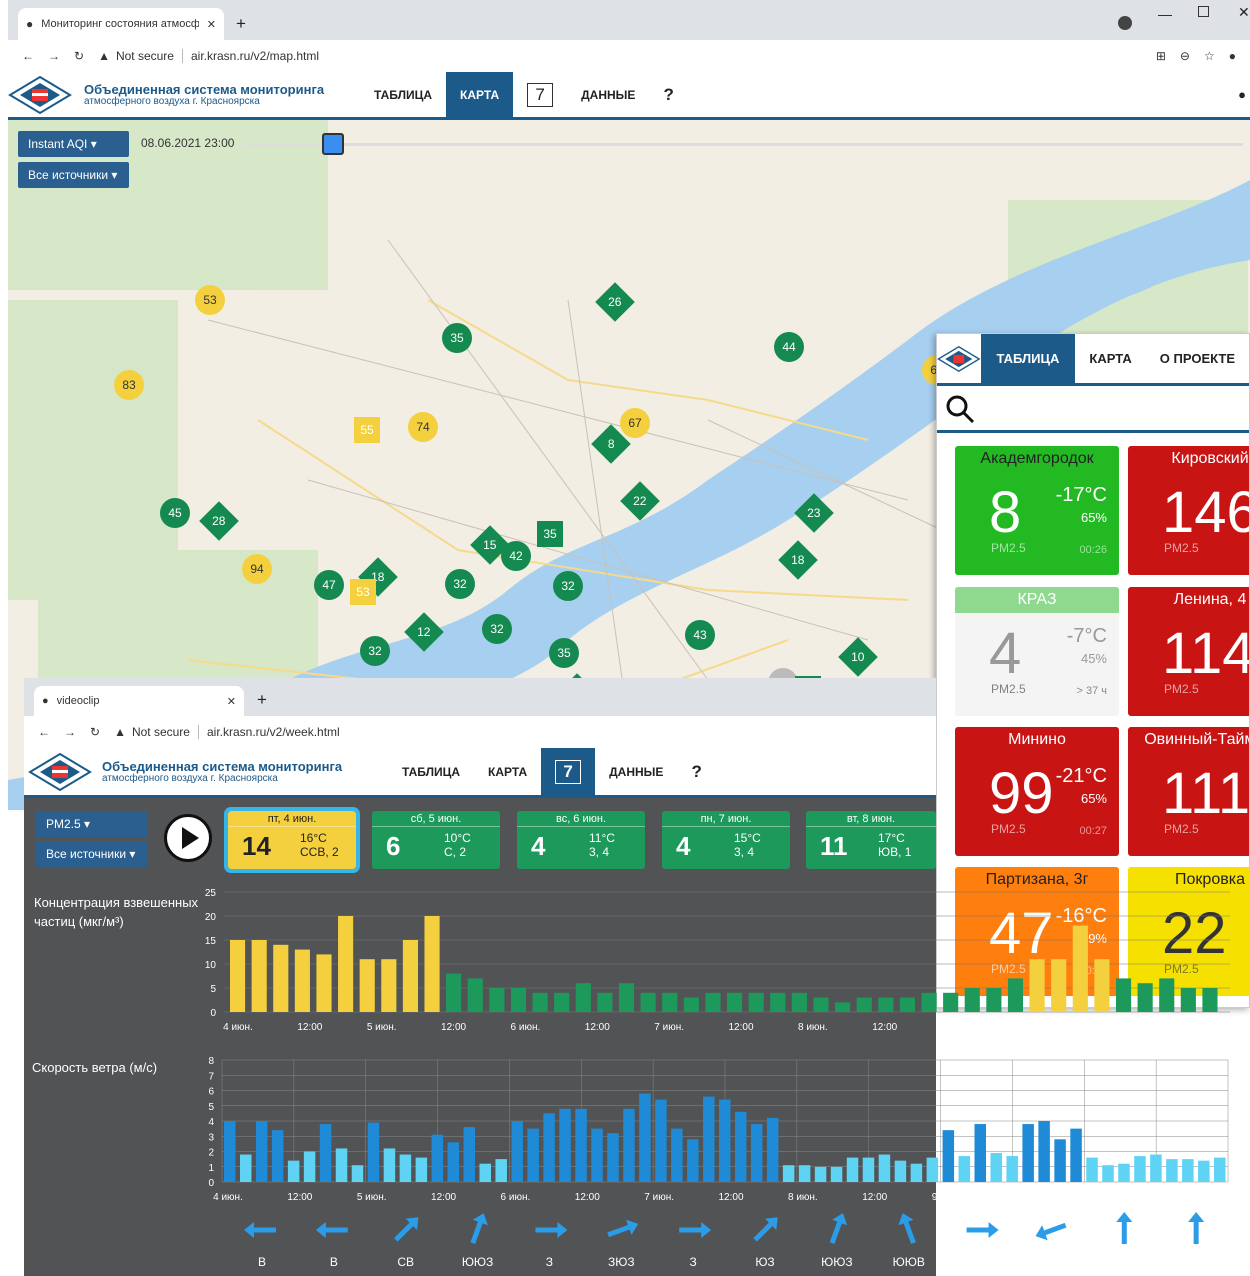  I want to click on star-icon: ☆, so click(1209, 56).